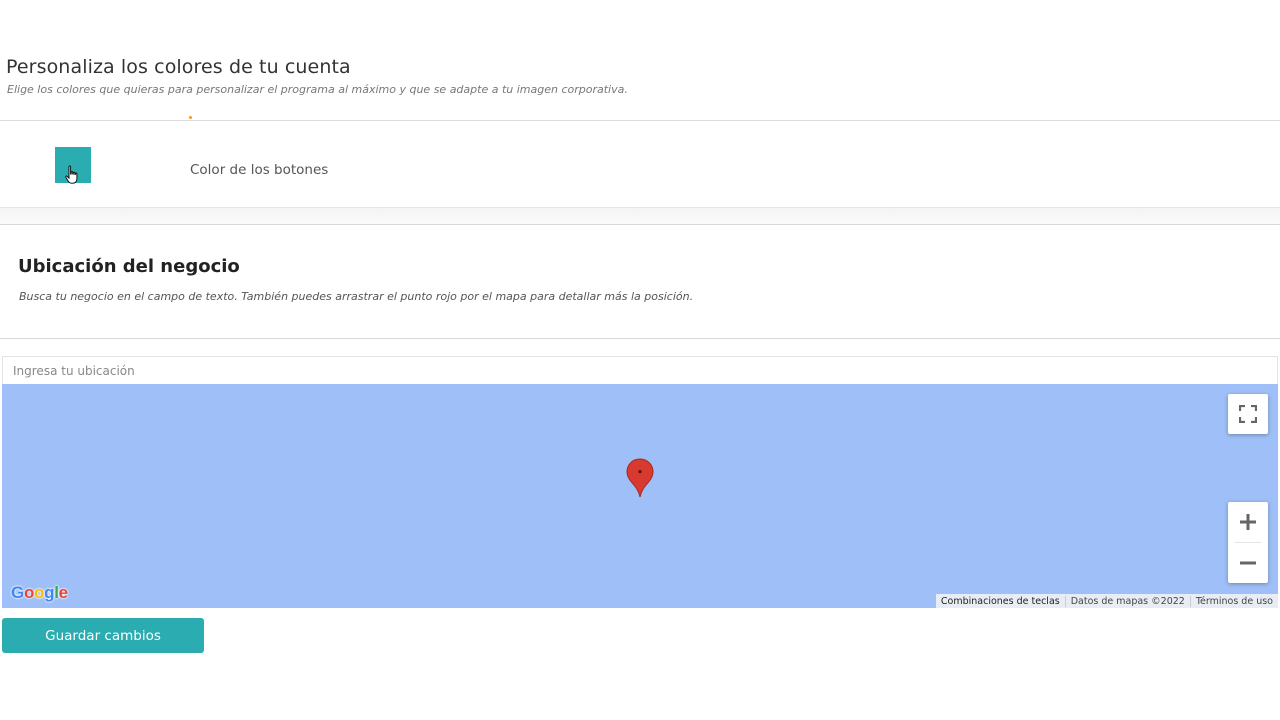 The image size is (1280, 720). Describe the element at coordinates (63, 592) in the screenshot. I see `google-logo-letter: e` at that location.